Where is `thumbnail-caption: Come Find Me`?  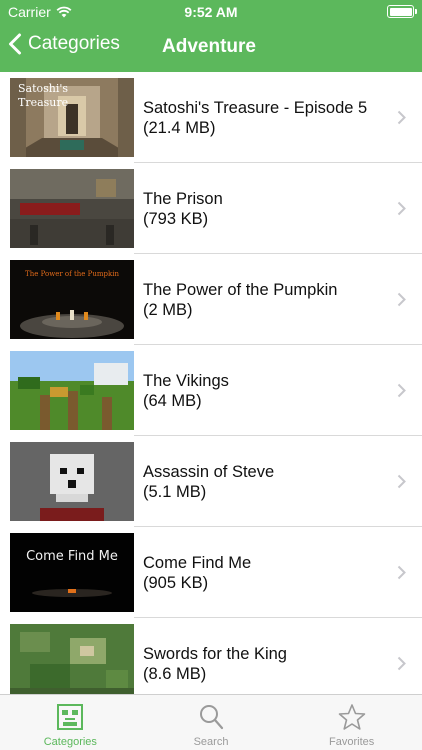 thumbnail-caption: Come Find Me is located at coordinates (72, 556).